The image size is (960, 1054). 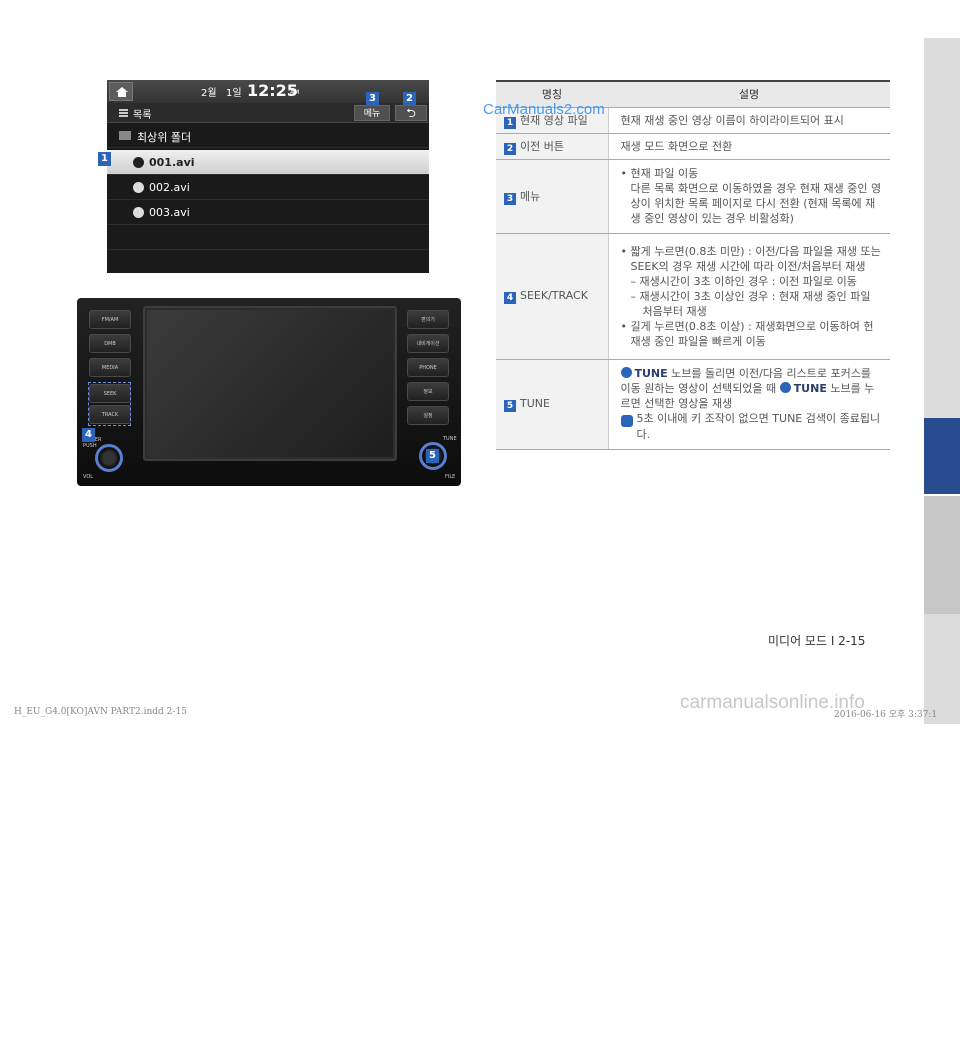 What do you see at coordinates (542, 146) in the screenshot?
I see `row-name-text: 이전 버튼` at bounding box center [542, 146].